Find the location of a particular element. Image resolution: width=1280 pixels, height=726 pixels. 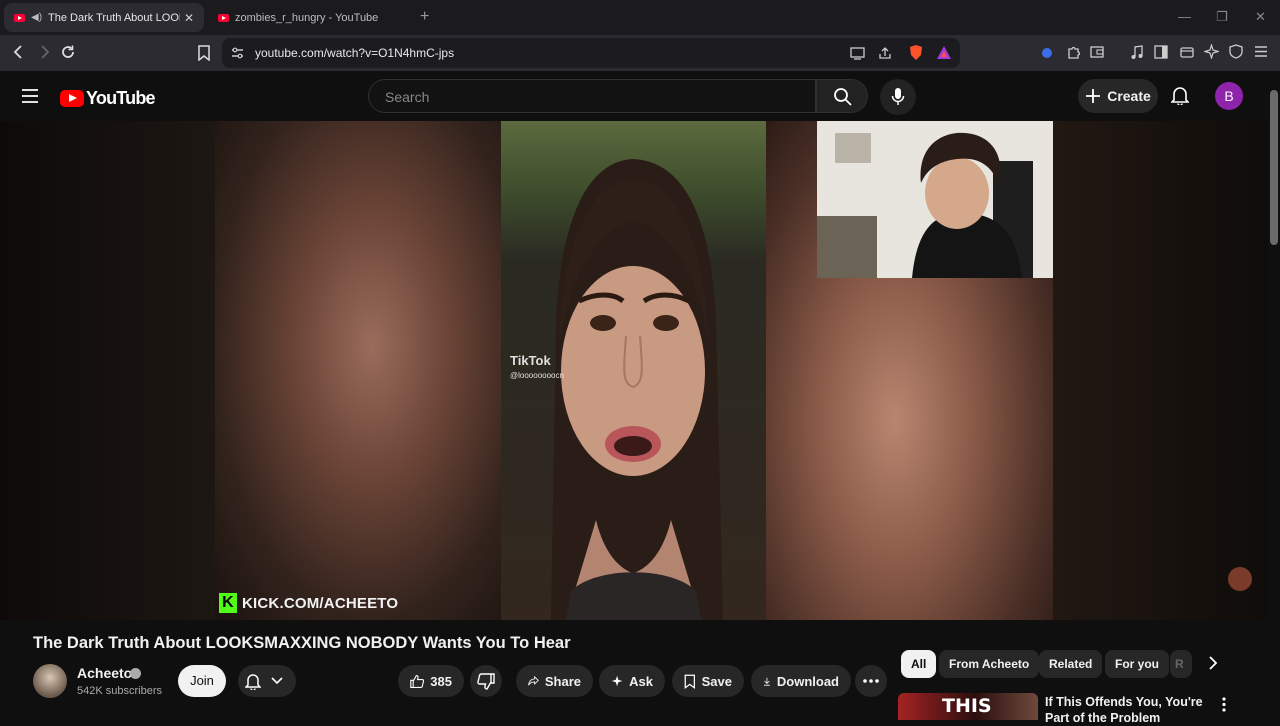

guide-menu-icon is located at coordinates (30, 96).